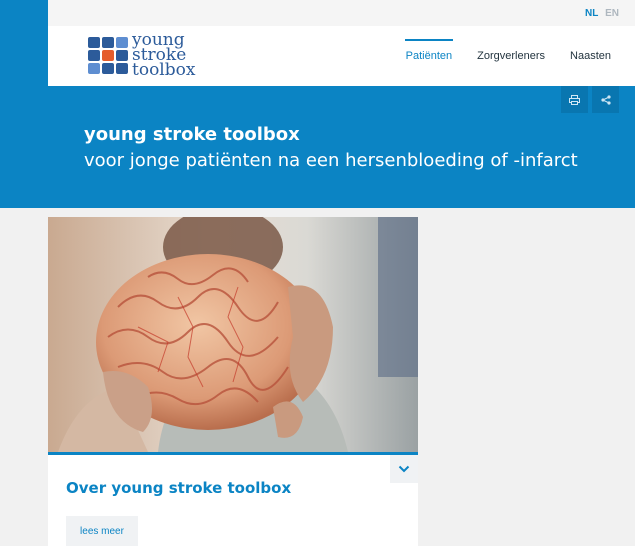  What do you see at coordinates (590, 99) in the screenshot?
I see `page-tools` at bounding box center [590, 99].